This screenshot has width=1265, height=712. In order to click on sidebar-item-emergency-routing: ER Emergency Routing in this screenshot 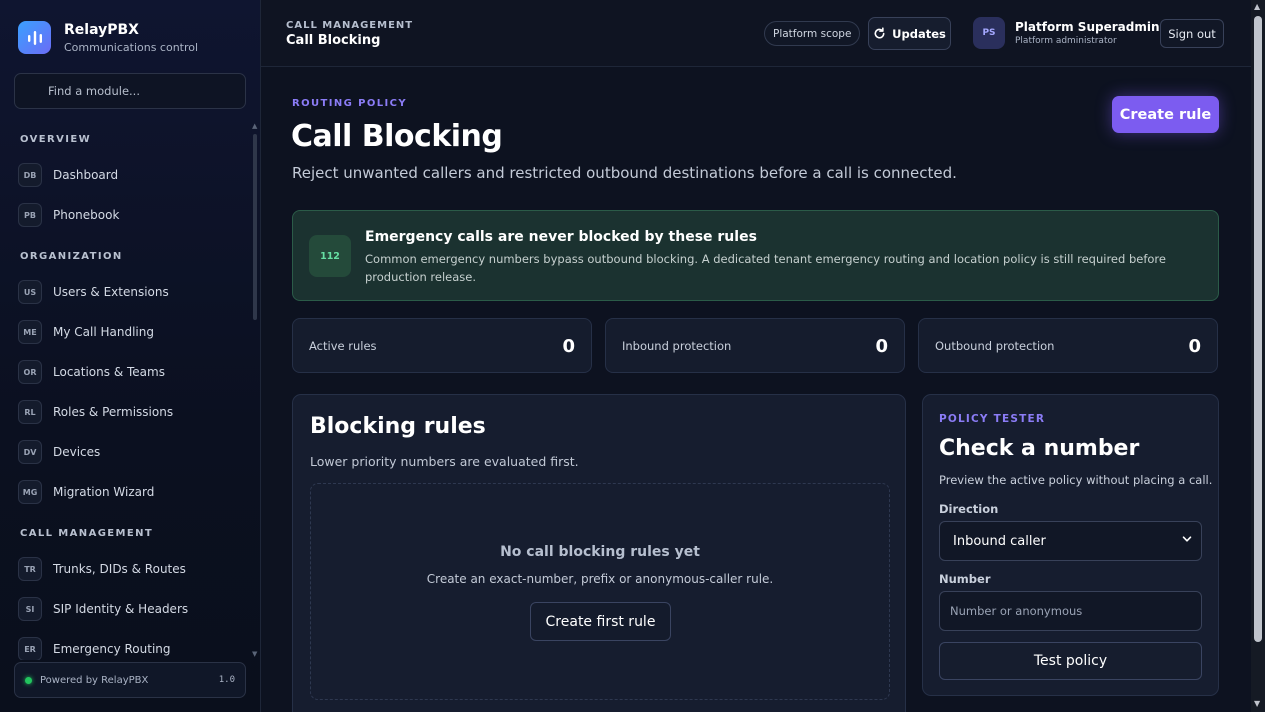, I will do `click(126, 644)`.